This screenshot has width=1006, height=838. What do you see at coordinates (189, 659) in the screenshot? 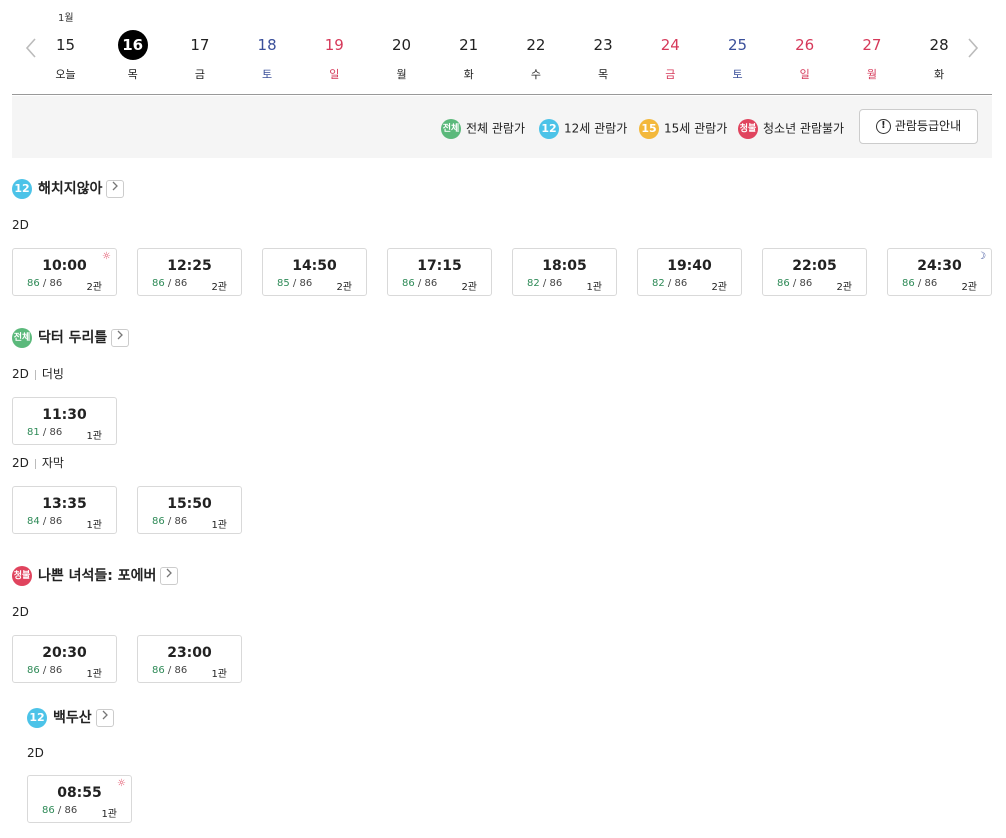
I see `showtime-slot: 23:00 86 / 86 1관` at bounding box center [189, 659].